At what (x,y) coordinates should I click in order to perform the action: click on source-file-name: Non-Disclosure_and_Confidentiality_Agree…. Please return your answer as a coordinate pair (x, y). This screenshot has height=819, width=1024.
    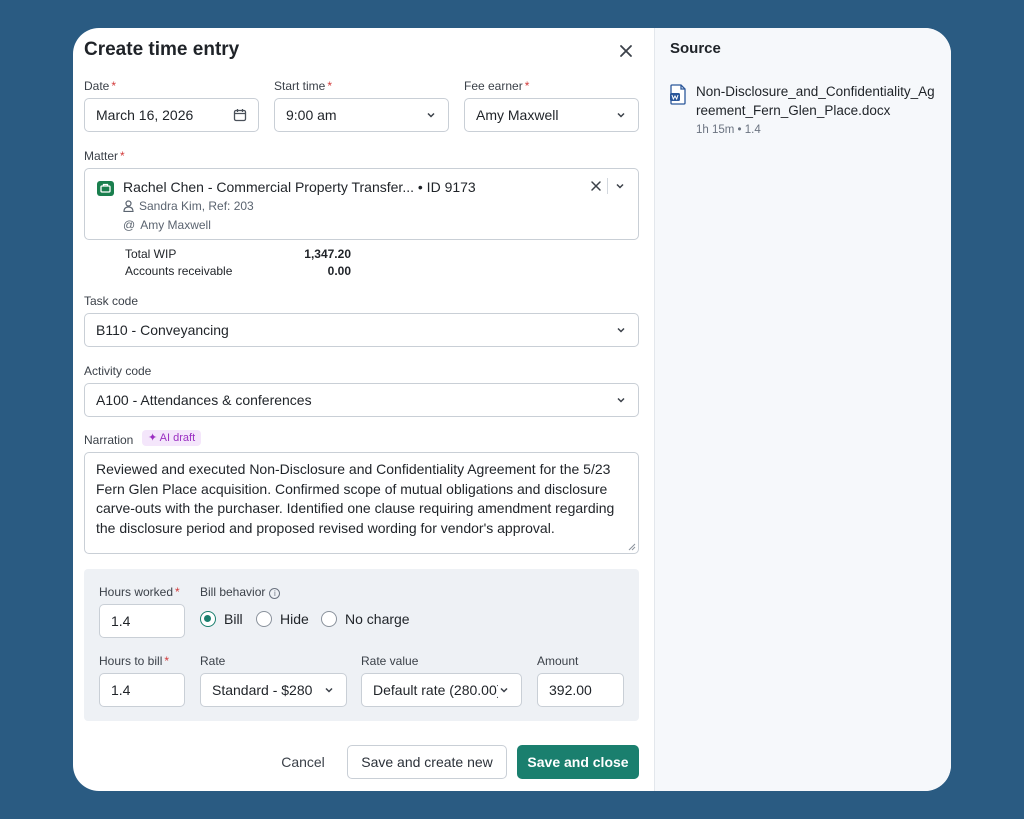
    Looking at the image, I should click on (815, 101).